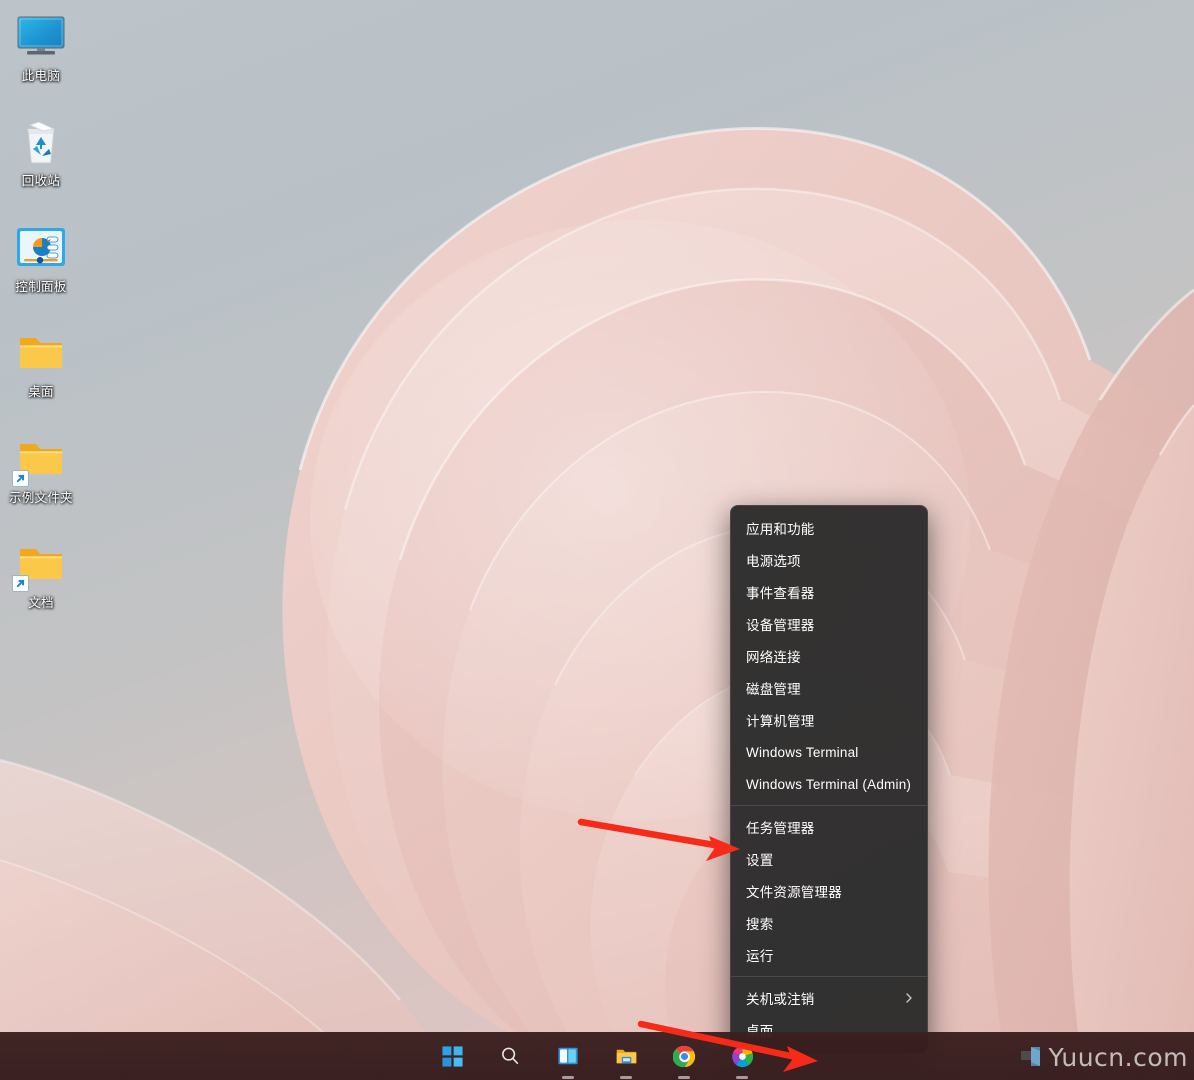 The width and height of the screenshot is (1194, 1080). What do you see at coordinates (780, 721) in the screenshot?
I see `menu-item-label: 计算机管理` at bounding box center [780, 721].